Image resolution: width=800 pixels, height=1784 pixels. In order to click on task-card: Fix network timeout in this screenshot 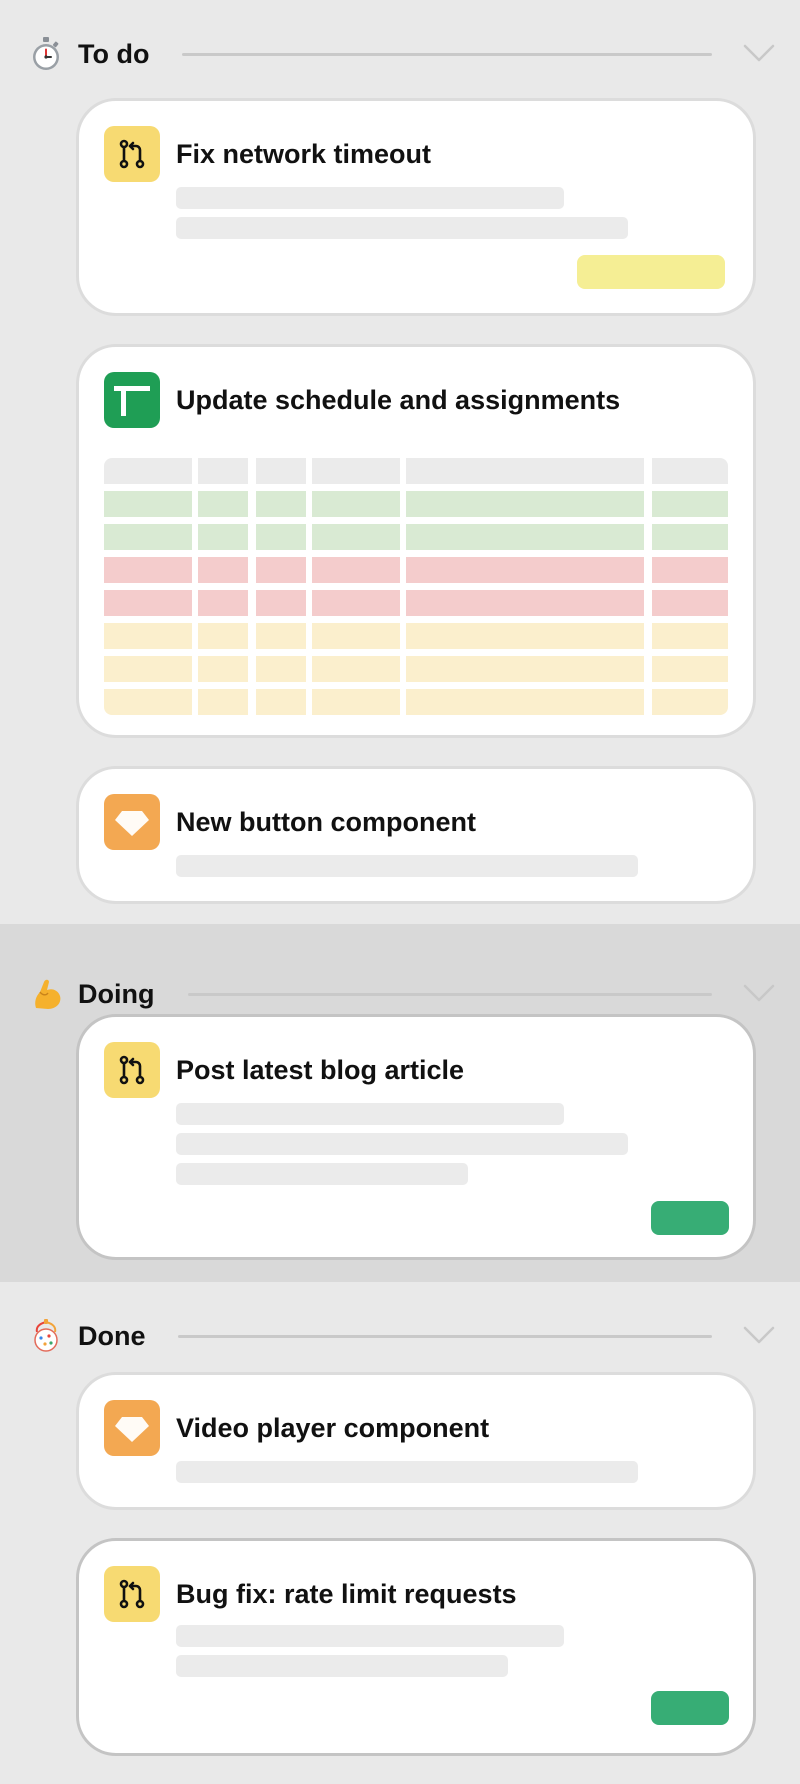, I will do `click(416, 207)`.